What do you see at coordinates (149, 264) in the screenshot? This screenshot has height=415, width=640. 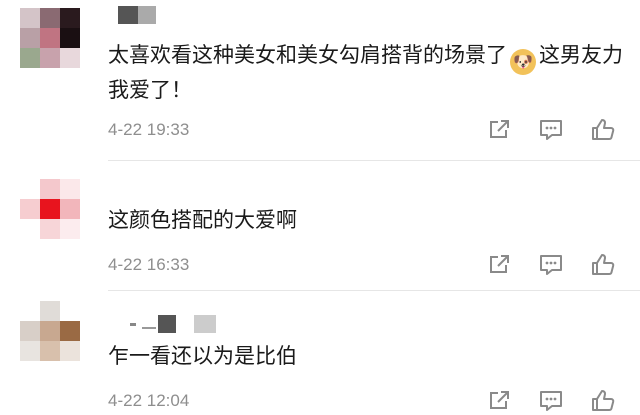 I see `comment-time: 4-22 16:33` at bounding box center [149, 264].